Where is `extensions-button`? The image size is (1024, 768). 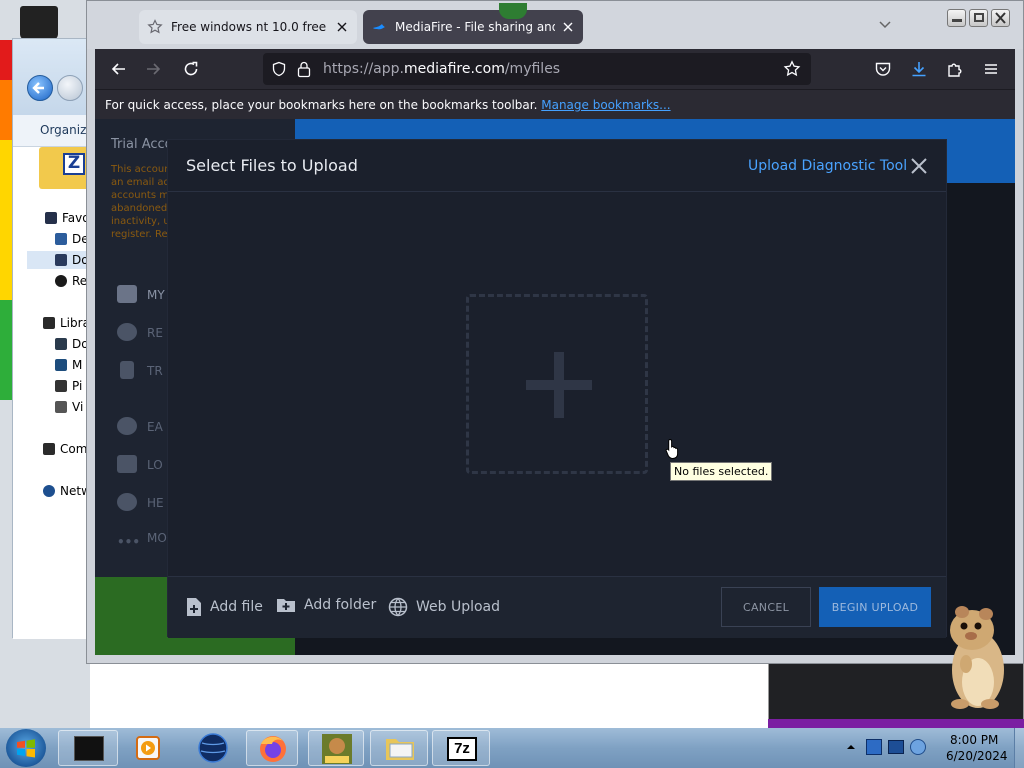 extensions-button is located at coordinates (955, 69).